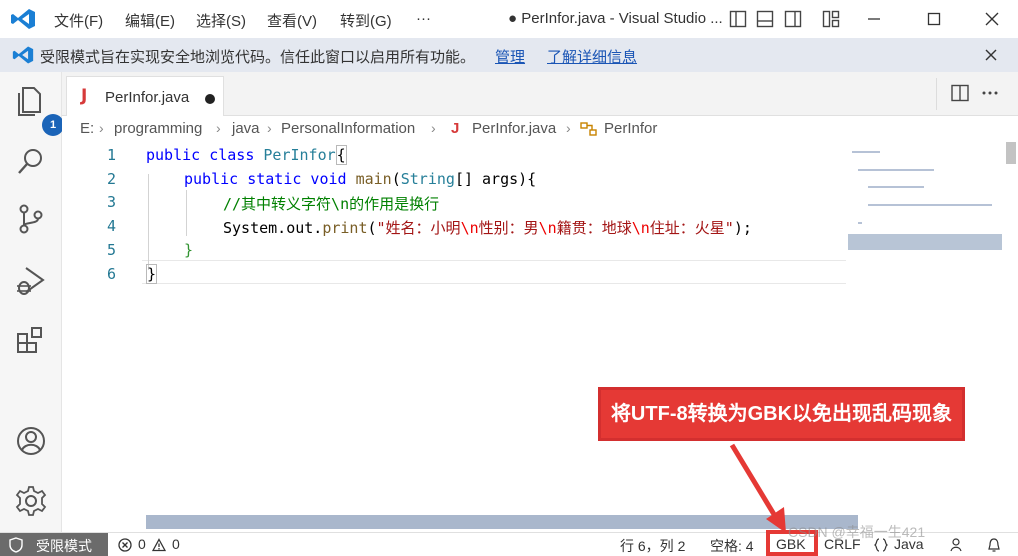 The image size is (1018, 556). What do you see at coordinates (345, 228) in the screenshot?
I see `method-name: print` at bounding box center [345, 228].